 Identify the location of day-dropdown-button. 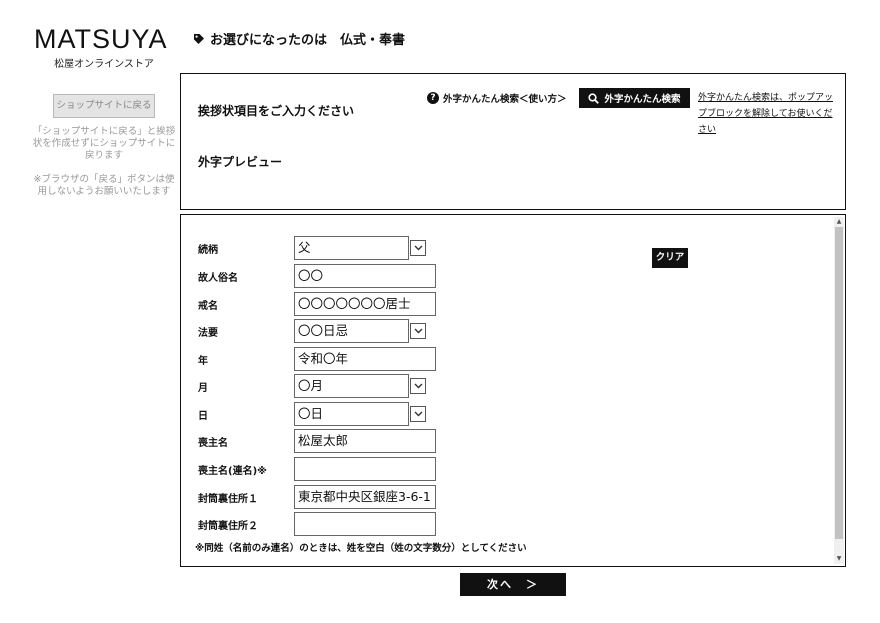
(418, 414).